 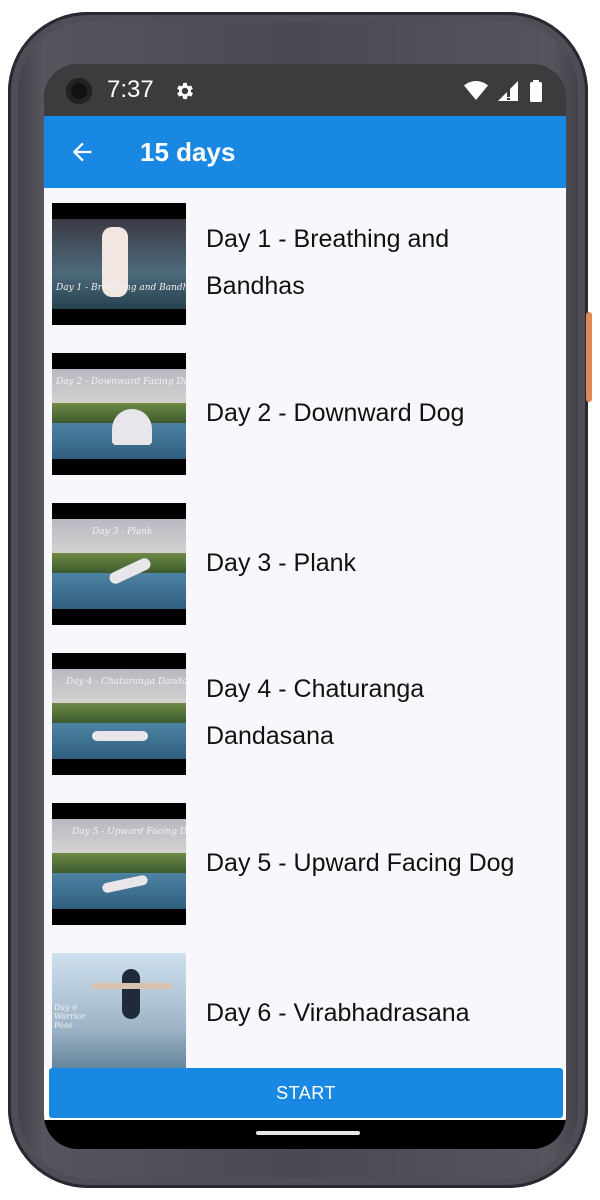 What do you see at coordinates (338, 1012) in the screenshot?
I see `day-label: Day 6 - Virabhadrasana` at bounding box center [338, 1012].